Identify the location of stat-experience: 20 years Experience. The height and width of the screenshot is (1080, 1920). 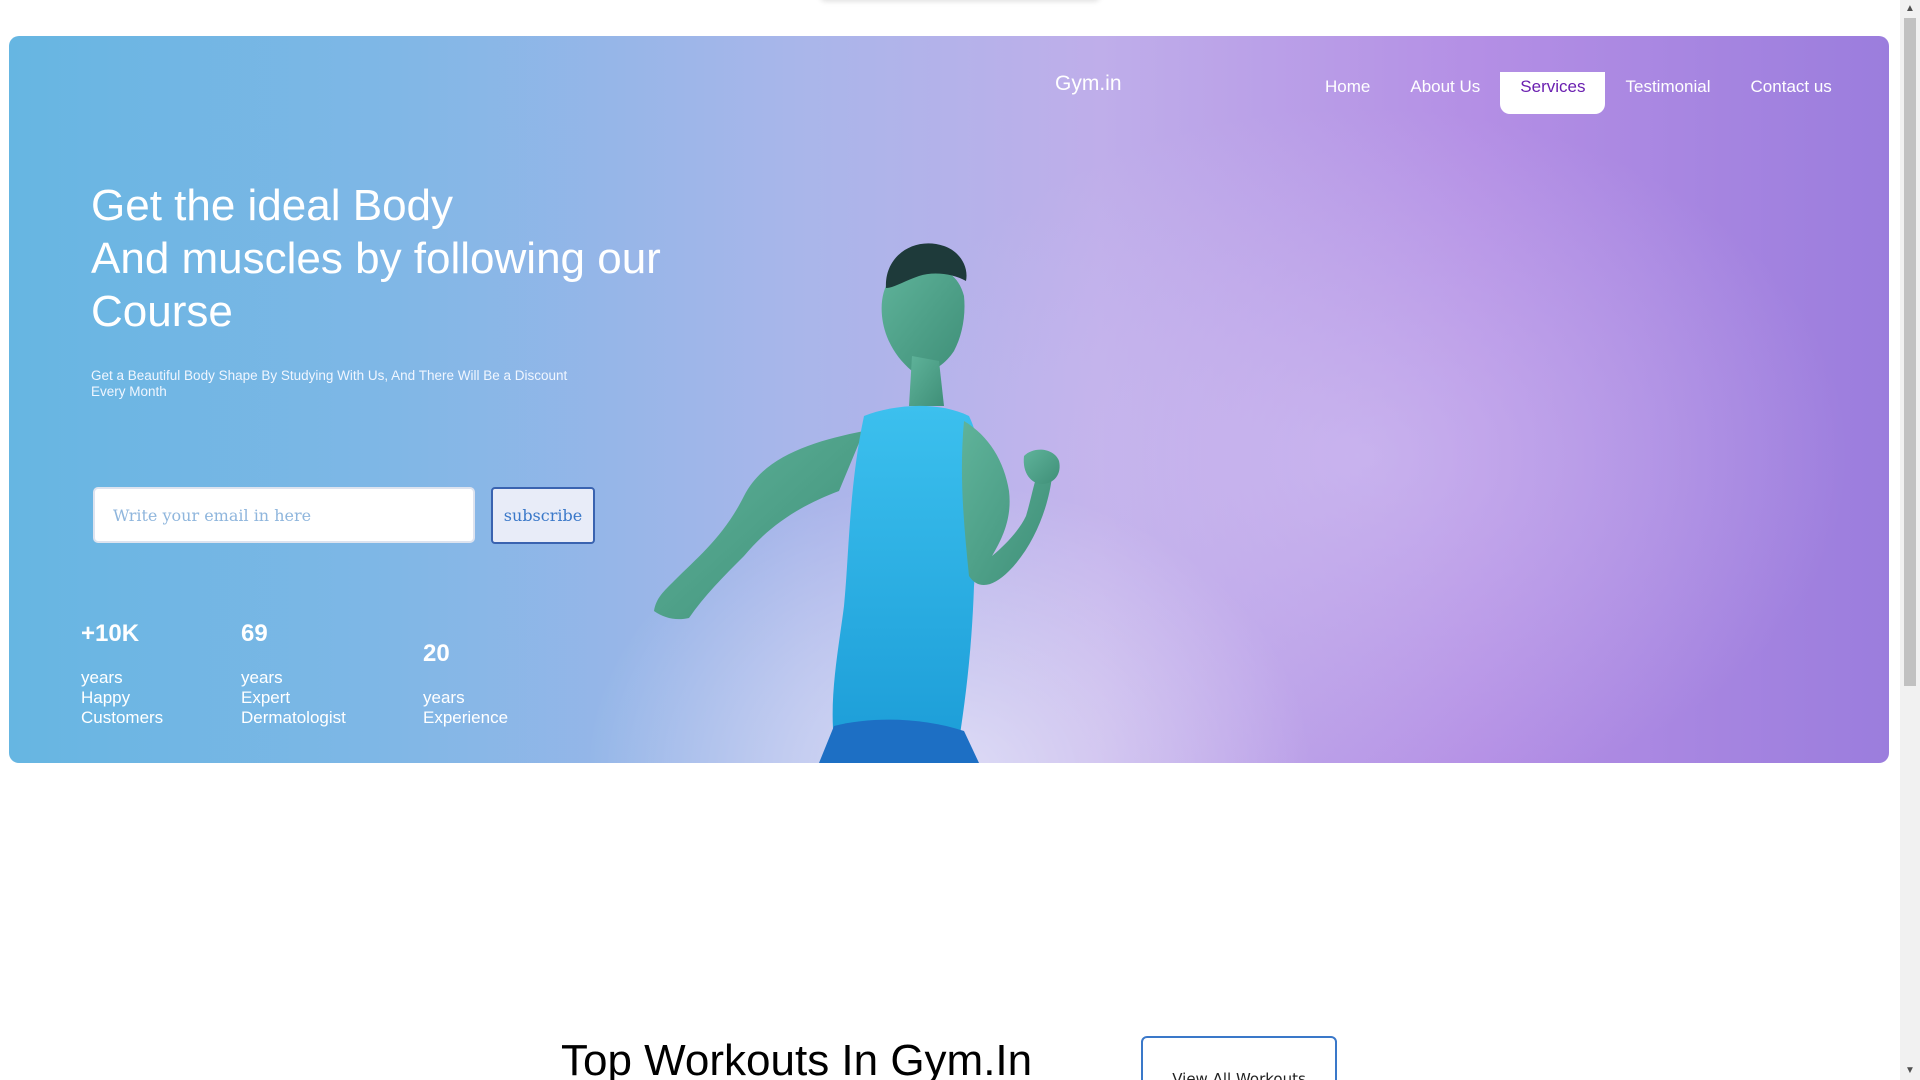
(465, 684).